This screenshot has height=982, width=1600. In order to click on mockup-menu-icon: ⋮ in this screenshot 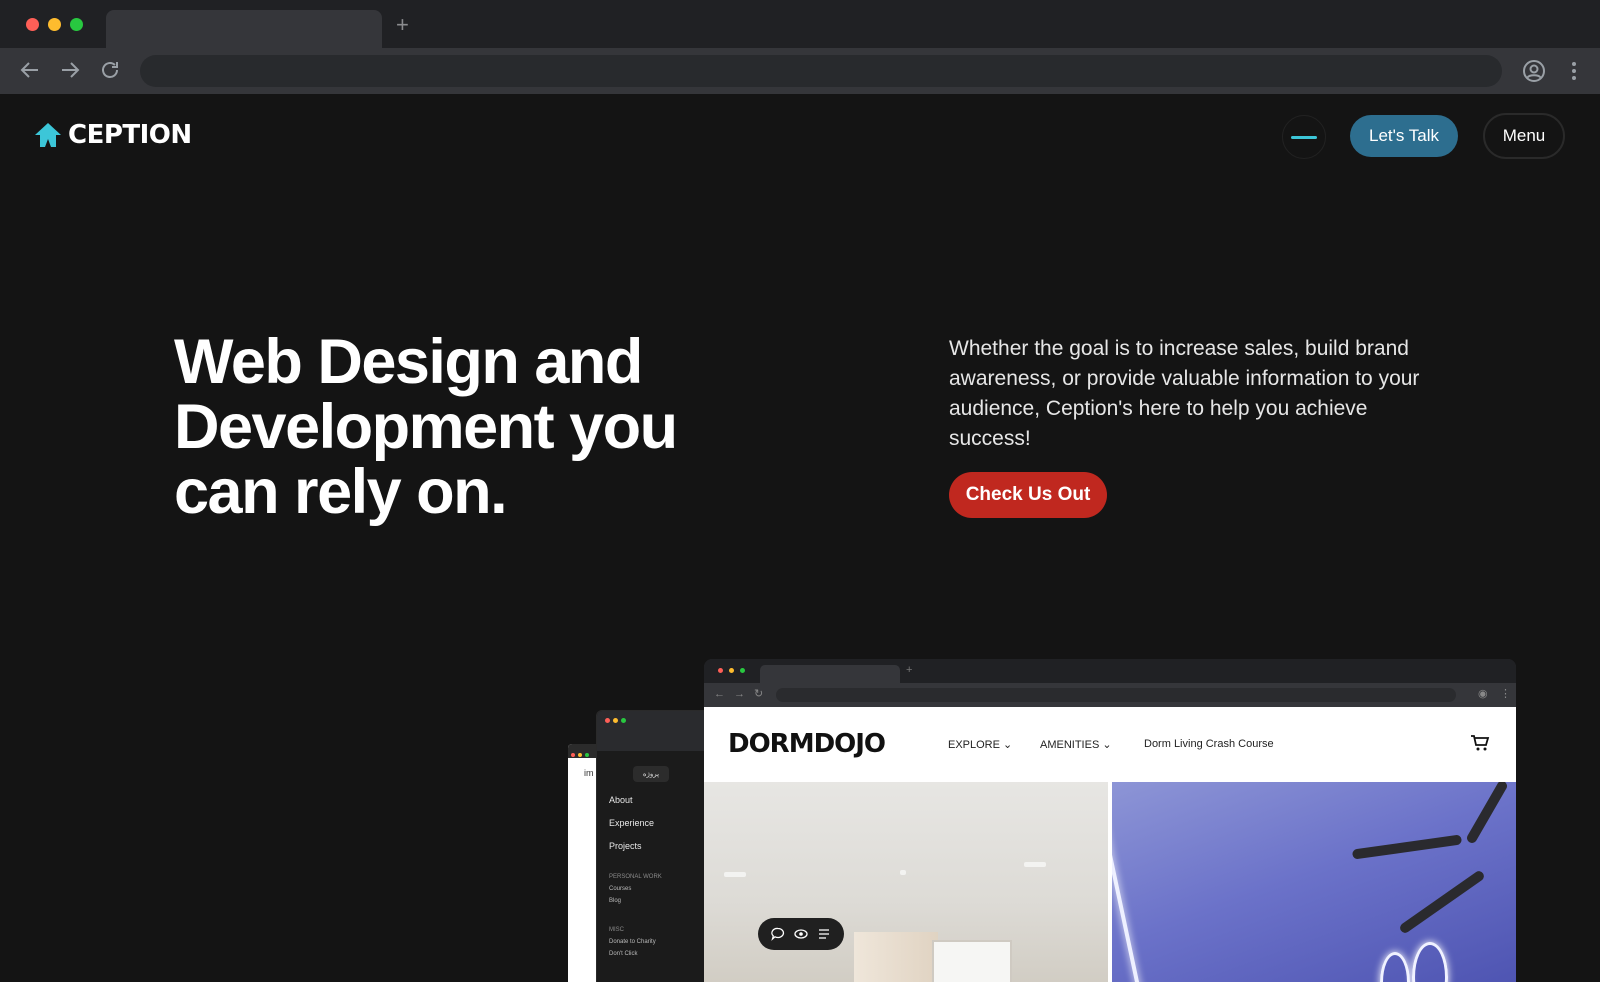, I will do `click(1505, 694)`.